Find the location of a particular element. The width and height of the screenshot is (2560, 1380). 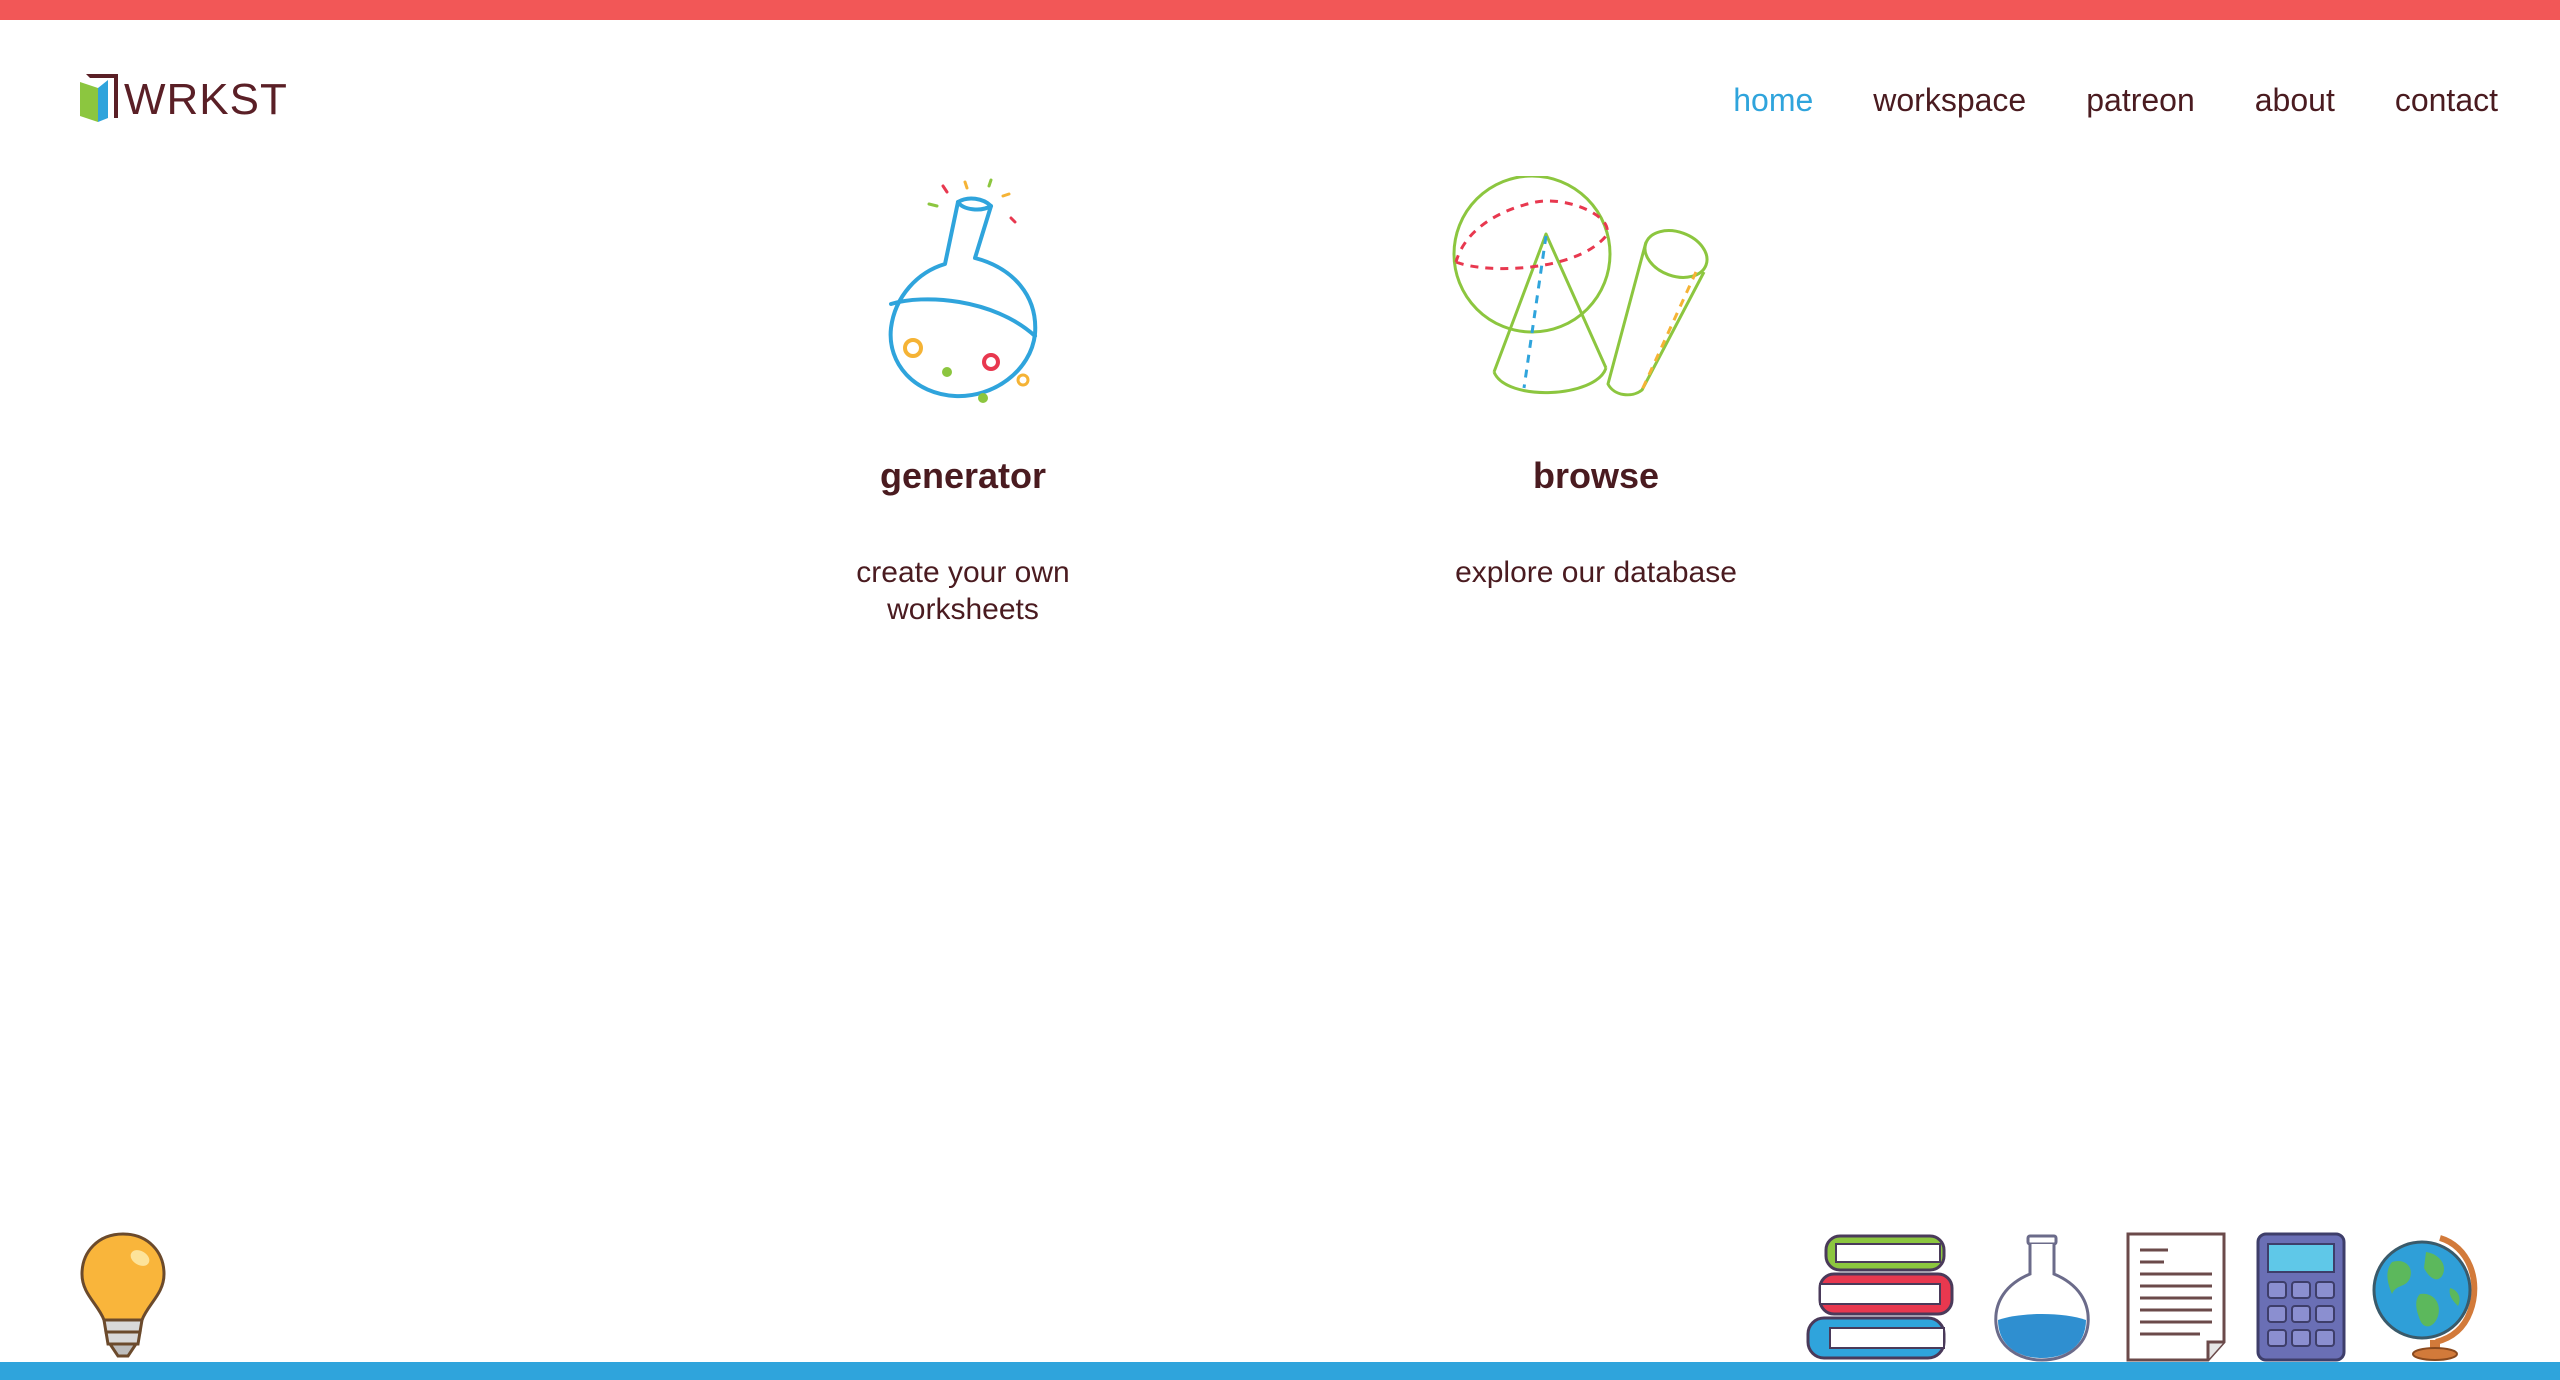

main-nav: home workspace patreon about contact is located at coordinates (2115, 100).